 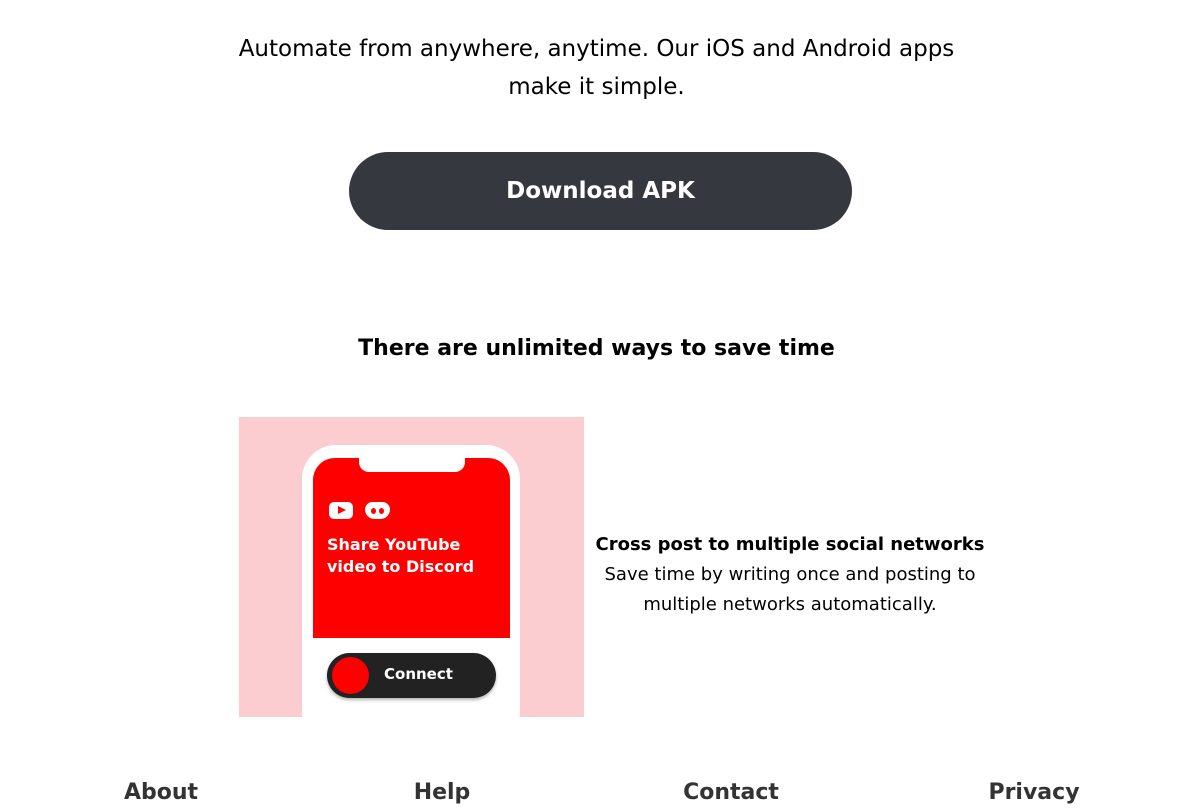 What do you see at coordinates (377, 510) in the screenshot?
I see `discord-icon` at bounding box center [377, 510].